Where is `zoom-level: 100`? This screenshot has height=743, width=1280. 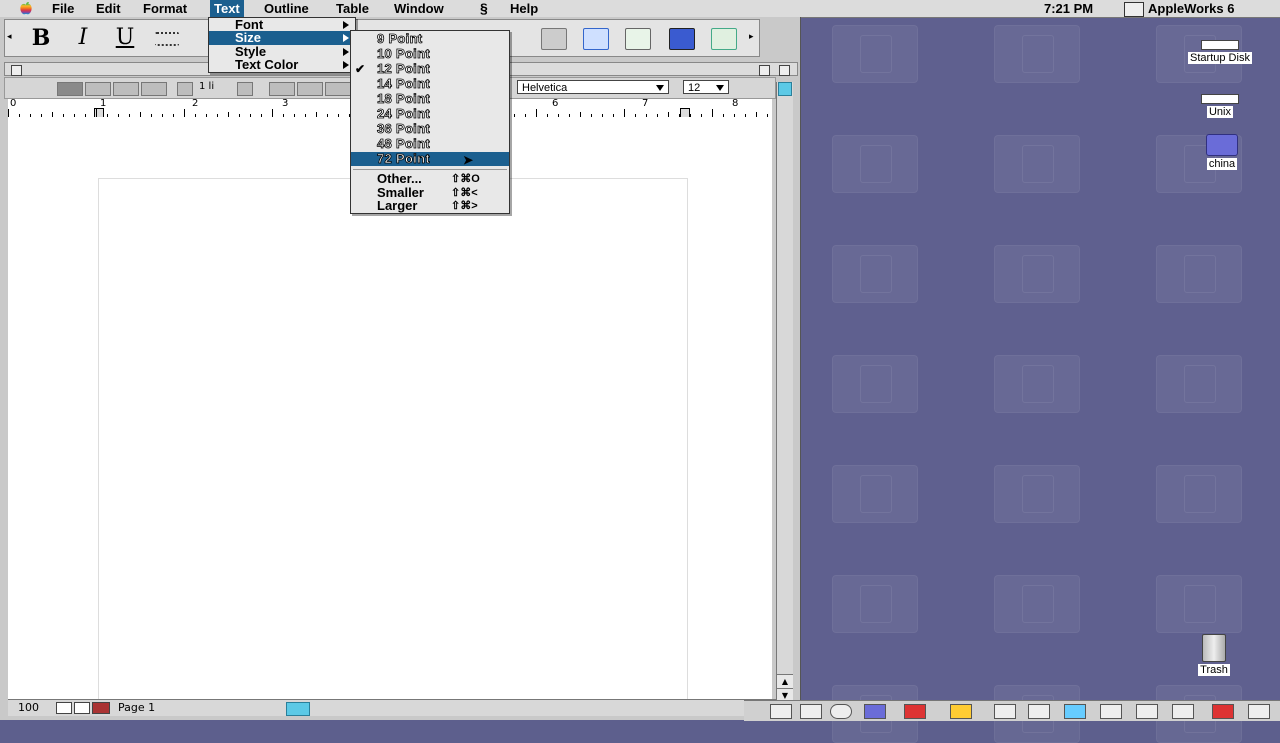 zoom-level: 100 is located at coordinates (28, 707).